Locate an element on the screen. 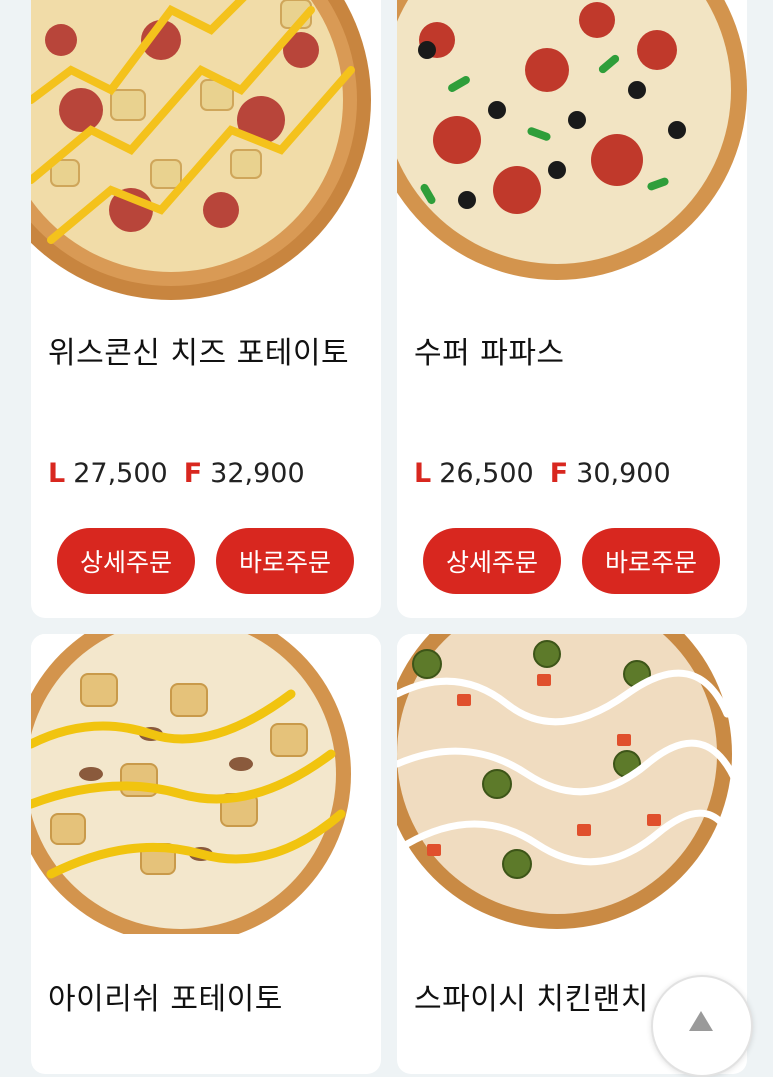  price-large: 26,500 is located at coordinates (486, 473).